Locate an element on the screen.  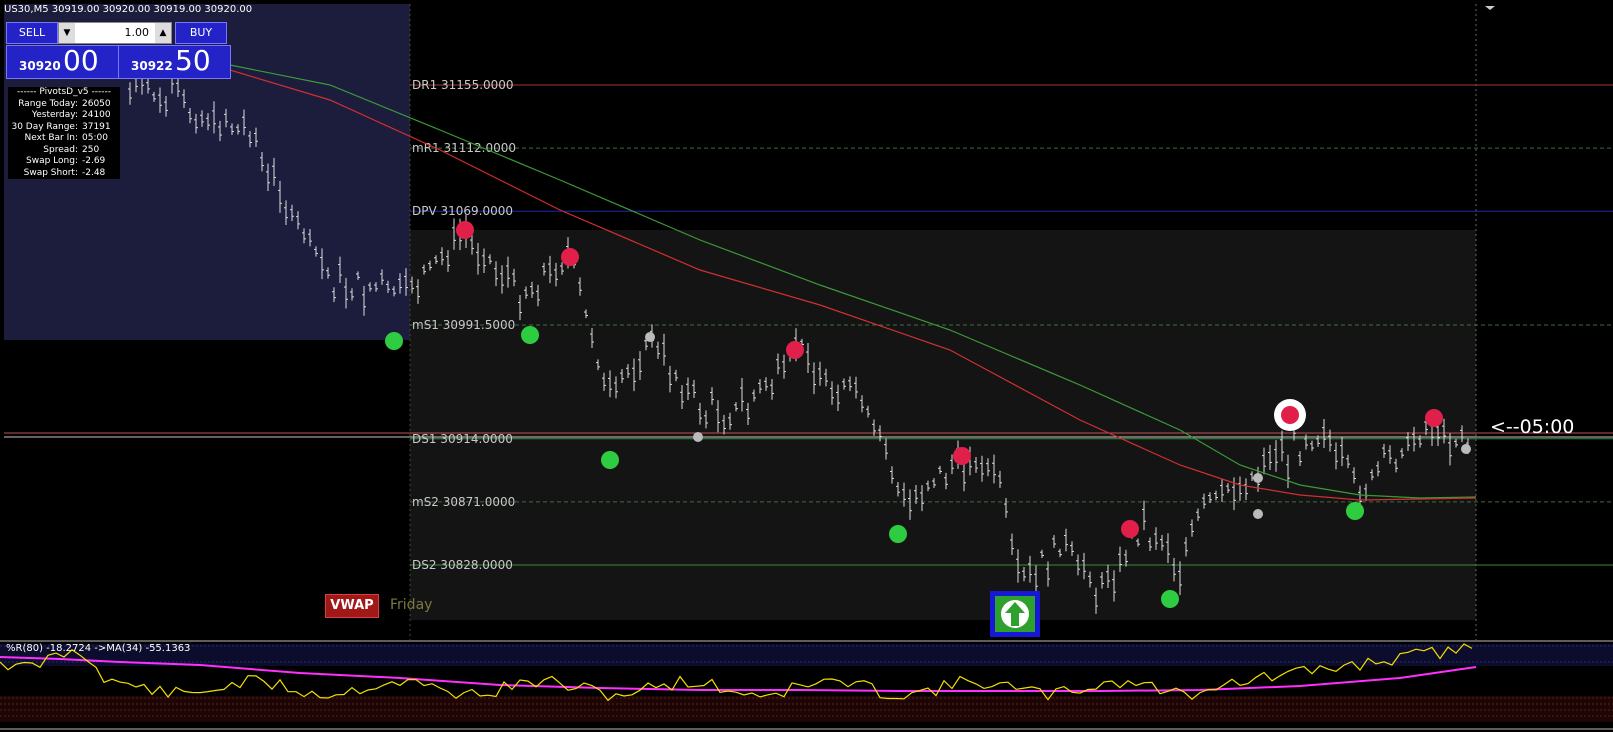
info-key: Swap Short: is located at coordinates (50, 172).